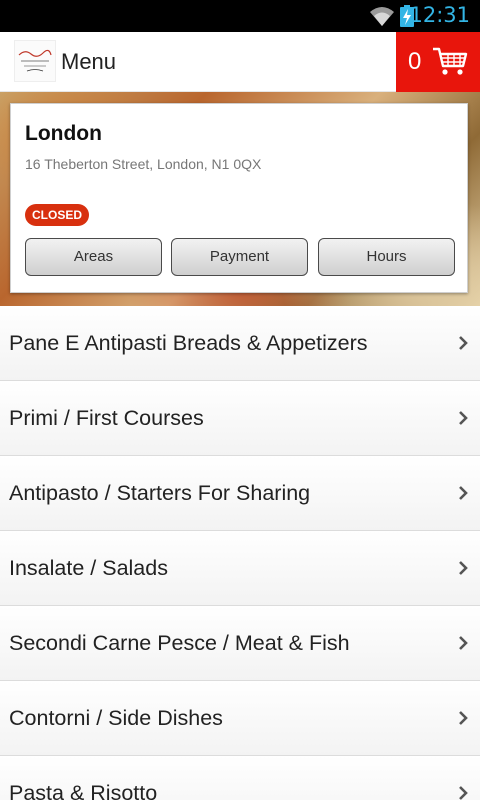  I want to click on hours-button: Hours, so click(386, 257).